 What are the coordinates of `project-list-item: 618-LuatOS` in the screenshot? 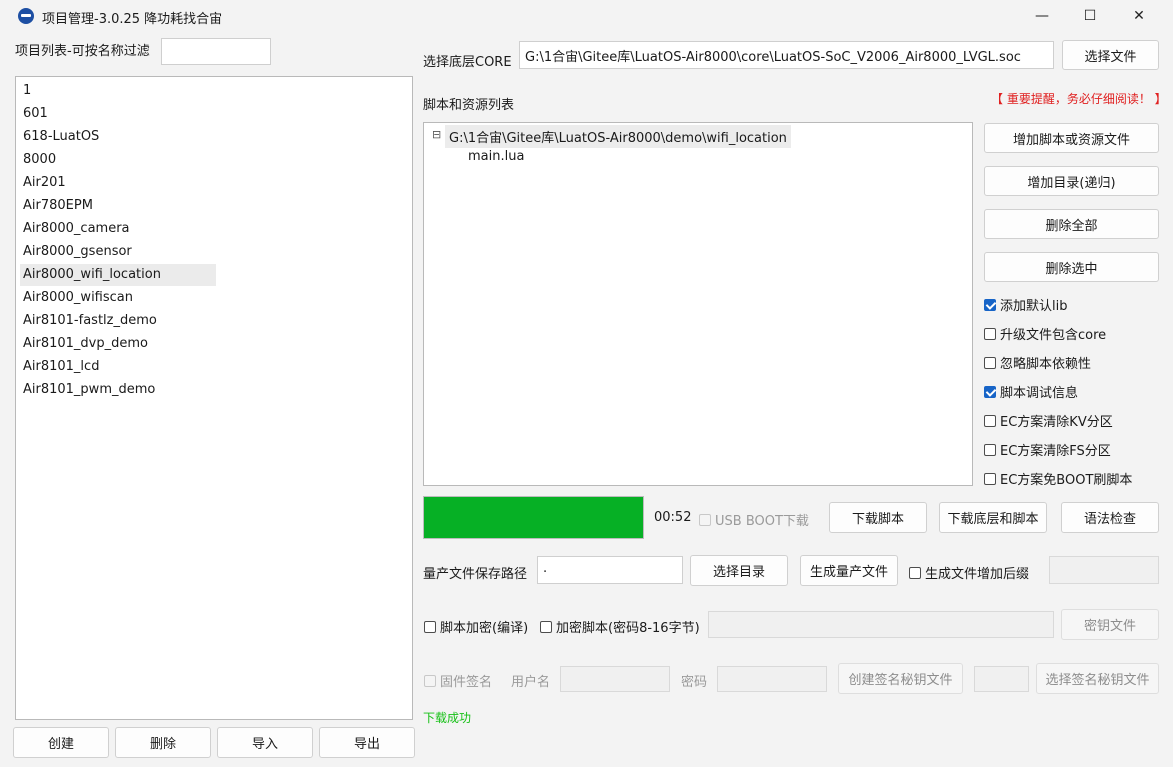 It's located at (118, 137).